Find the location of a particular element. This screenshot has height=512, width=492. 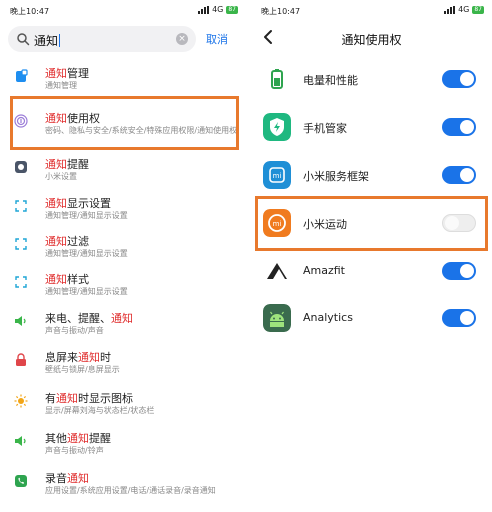

title-suffix: 提醒 is located at coordinates (100, 438).